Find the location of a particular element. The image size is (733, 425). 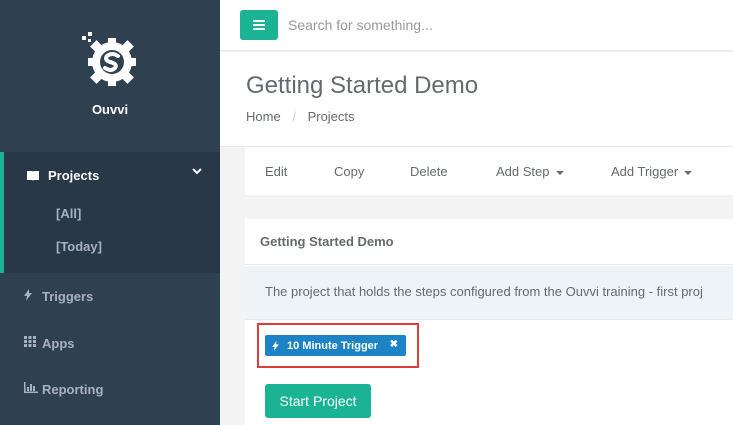

bar-chart-icon is located at coordinates (33, 389).